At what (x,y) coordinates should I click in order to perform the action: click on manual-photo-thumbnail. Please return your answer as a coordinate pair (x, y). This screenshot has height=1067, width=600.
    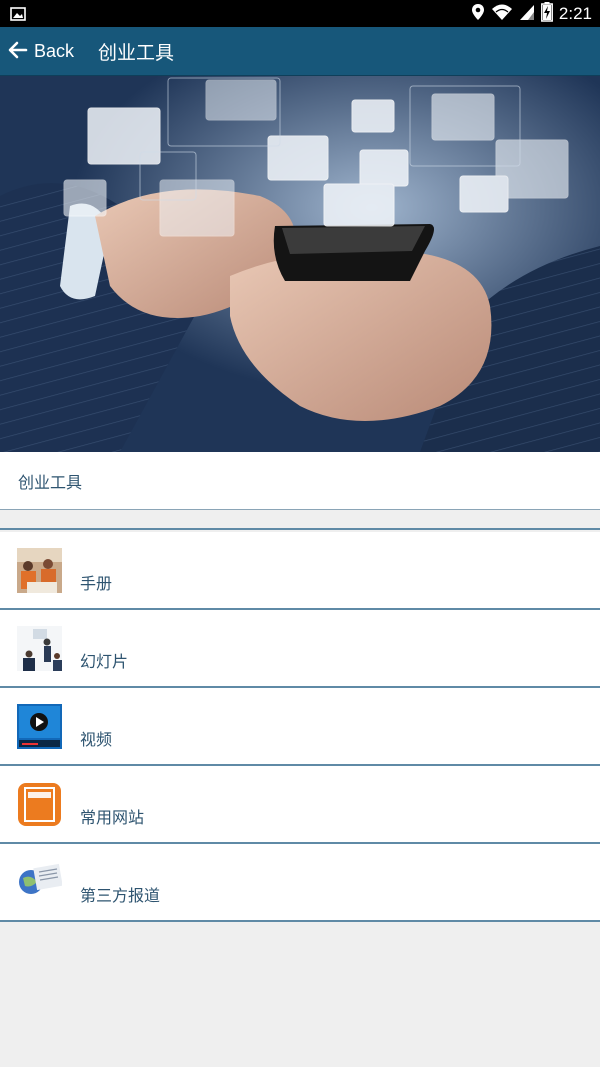
    Looking at the image, I should click on (39, 570).